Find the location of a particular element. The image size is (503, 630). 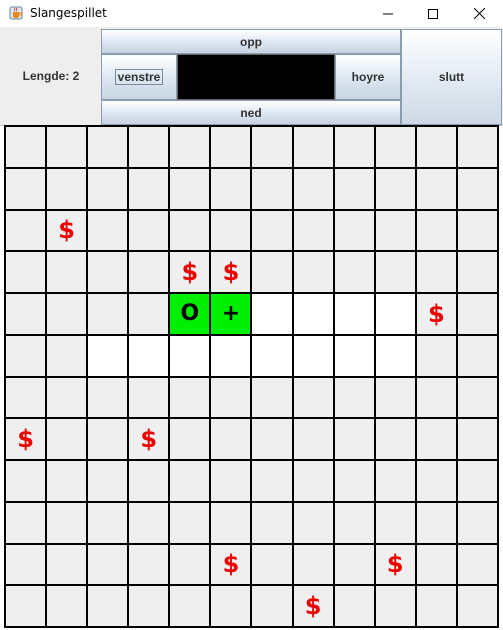

window-title: Slangespillet is located at coordinates (68, 13).